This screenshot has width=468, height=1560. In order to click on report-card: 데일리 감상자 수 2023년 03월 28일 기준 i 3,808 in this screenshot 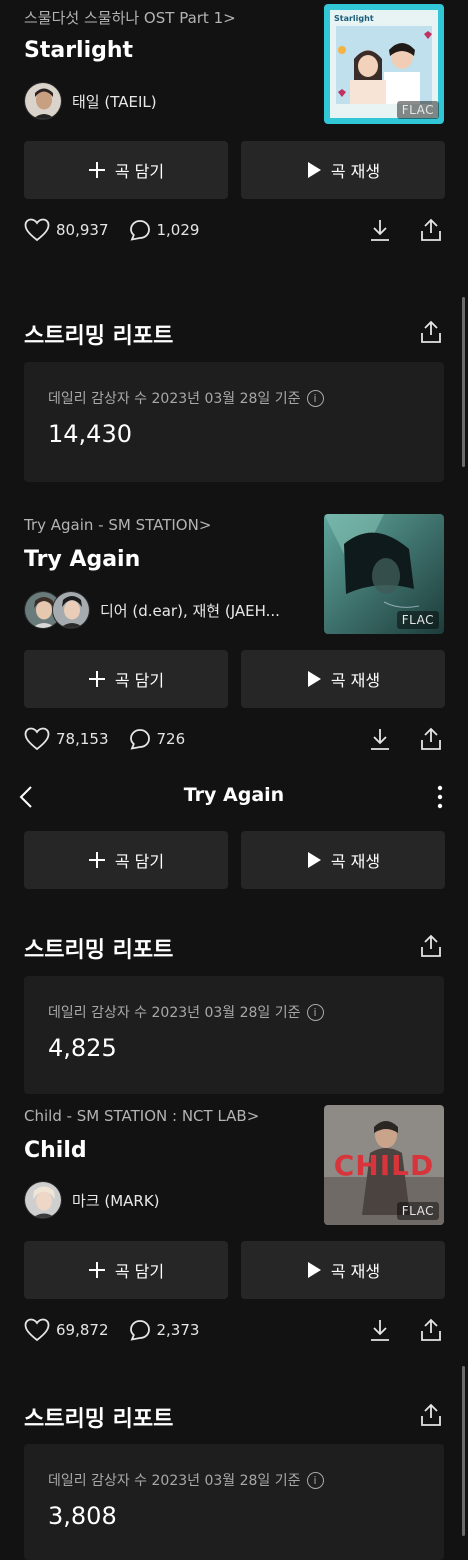, I will do `click(234, 1502)`.